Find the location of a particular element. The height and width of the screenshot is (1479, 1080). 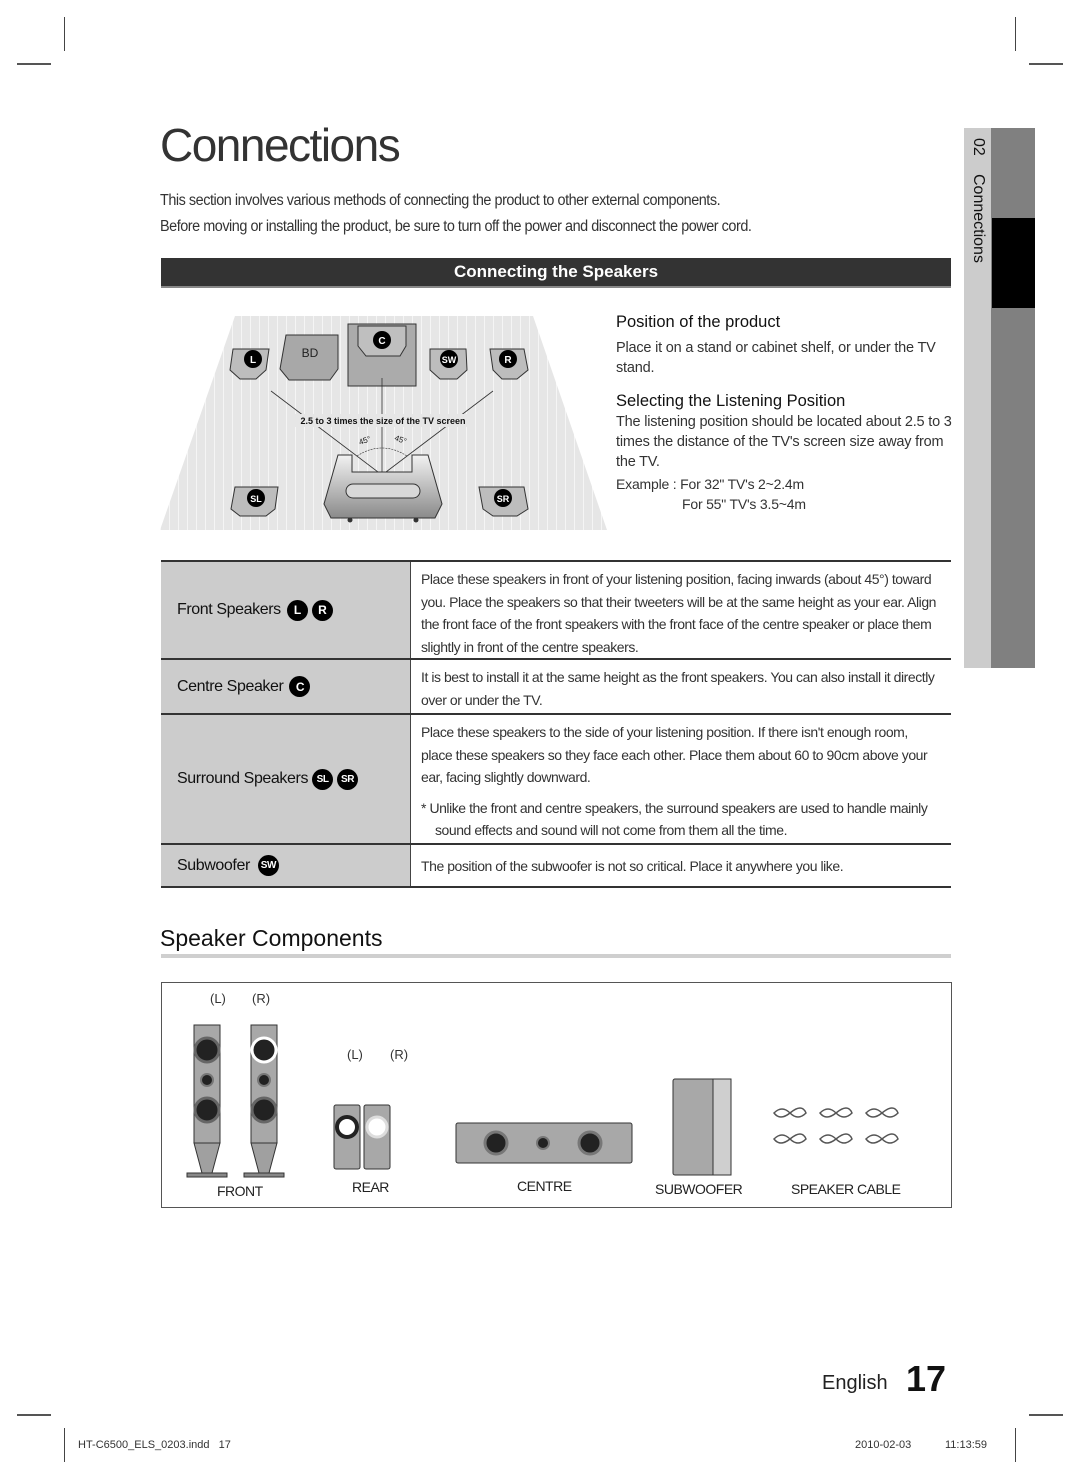

speaker-surround-left: SL is located at coordinates (254, 501).